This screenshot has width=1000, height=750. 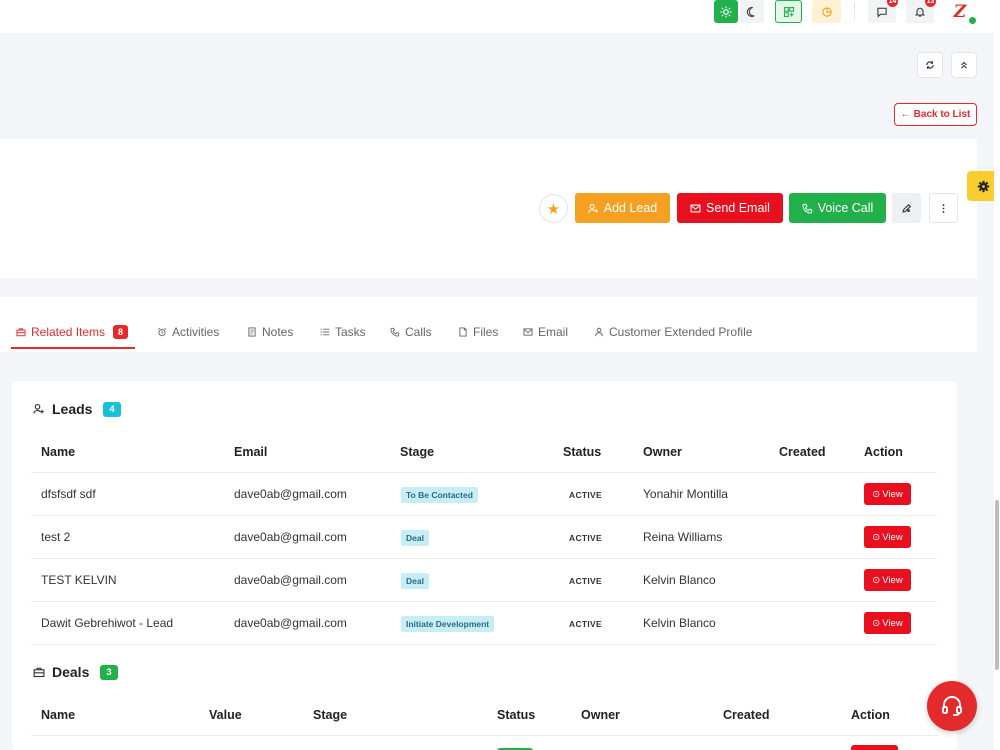 What do you see at coordinates (802, 452) in the screenshot?
I see `col-header-created: Created` at bounding box center [802, 452].